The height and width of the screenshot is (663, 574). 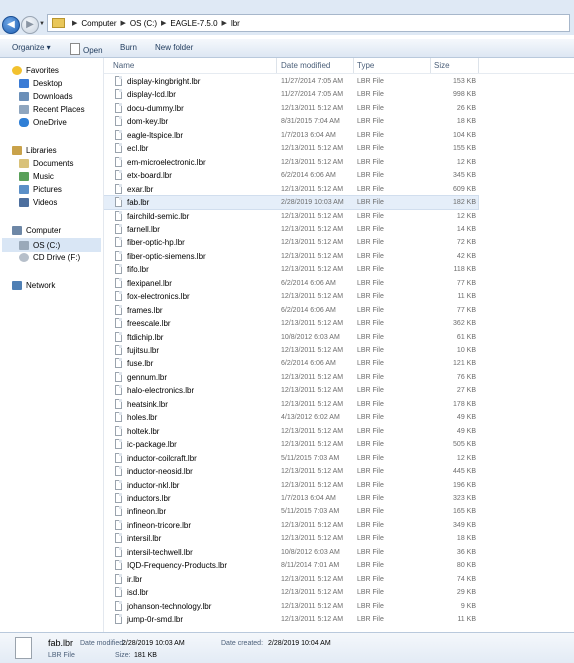 I want to click on open-button: Open, so click(x=86, y=49).